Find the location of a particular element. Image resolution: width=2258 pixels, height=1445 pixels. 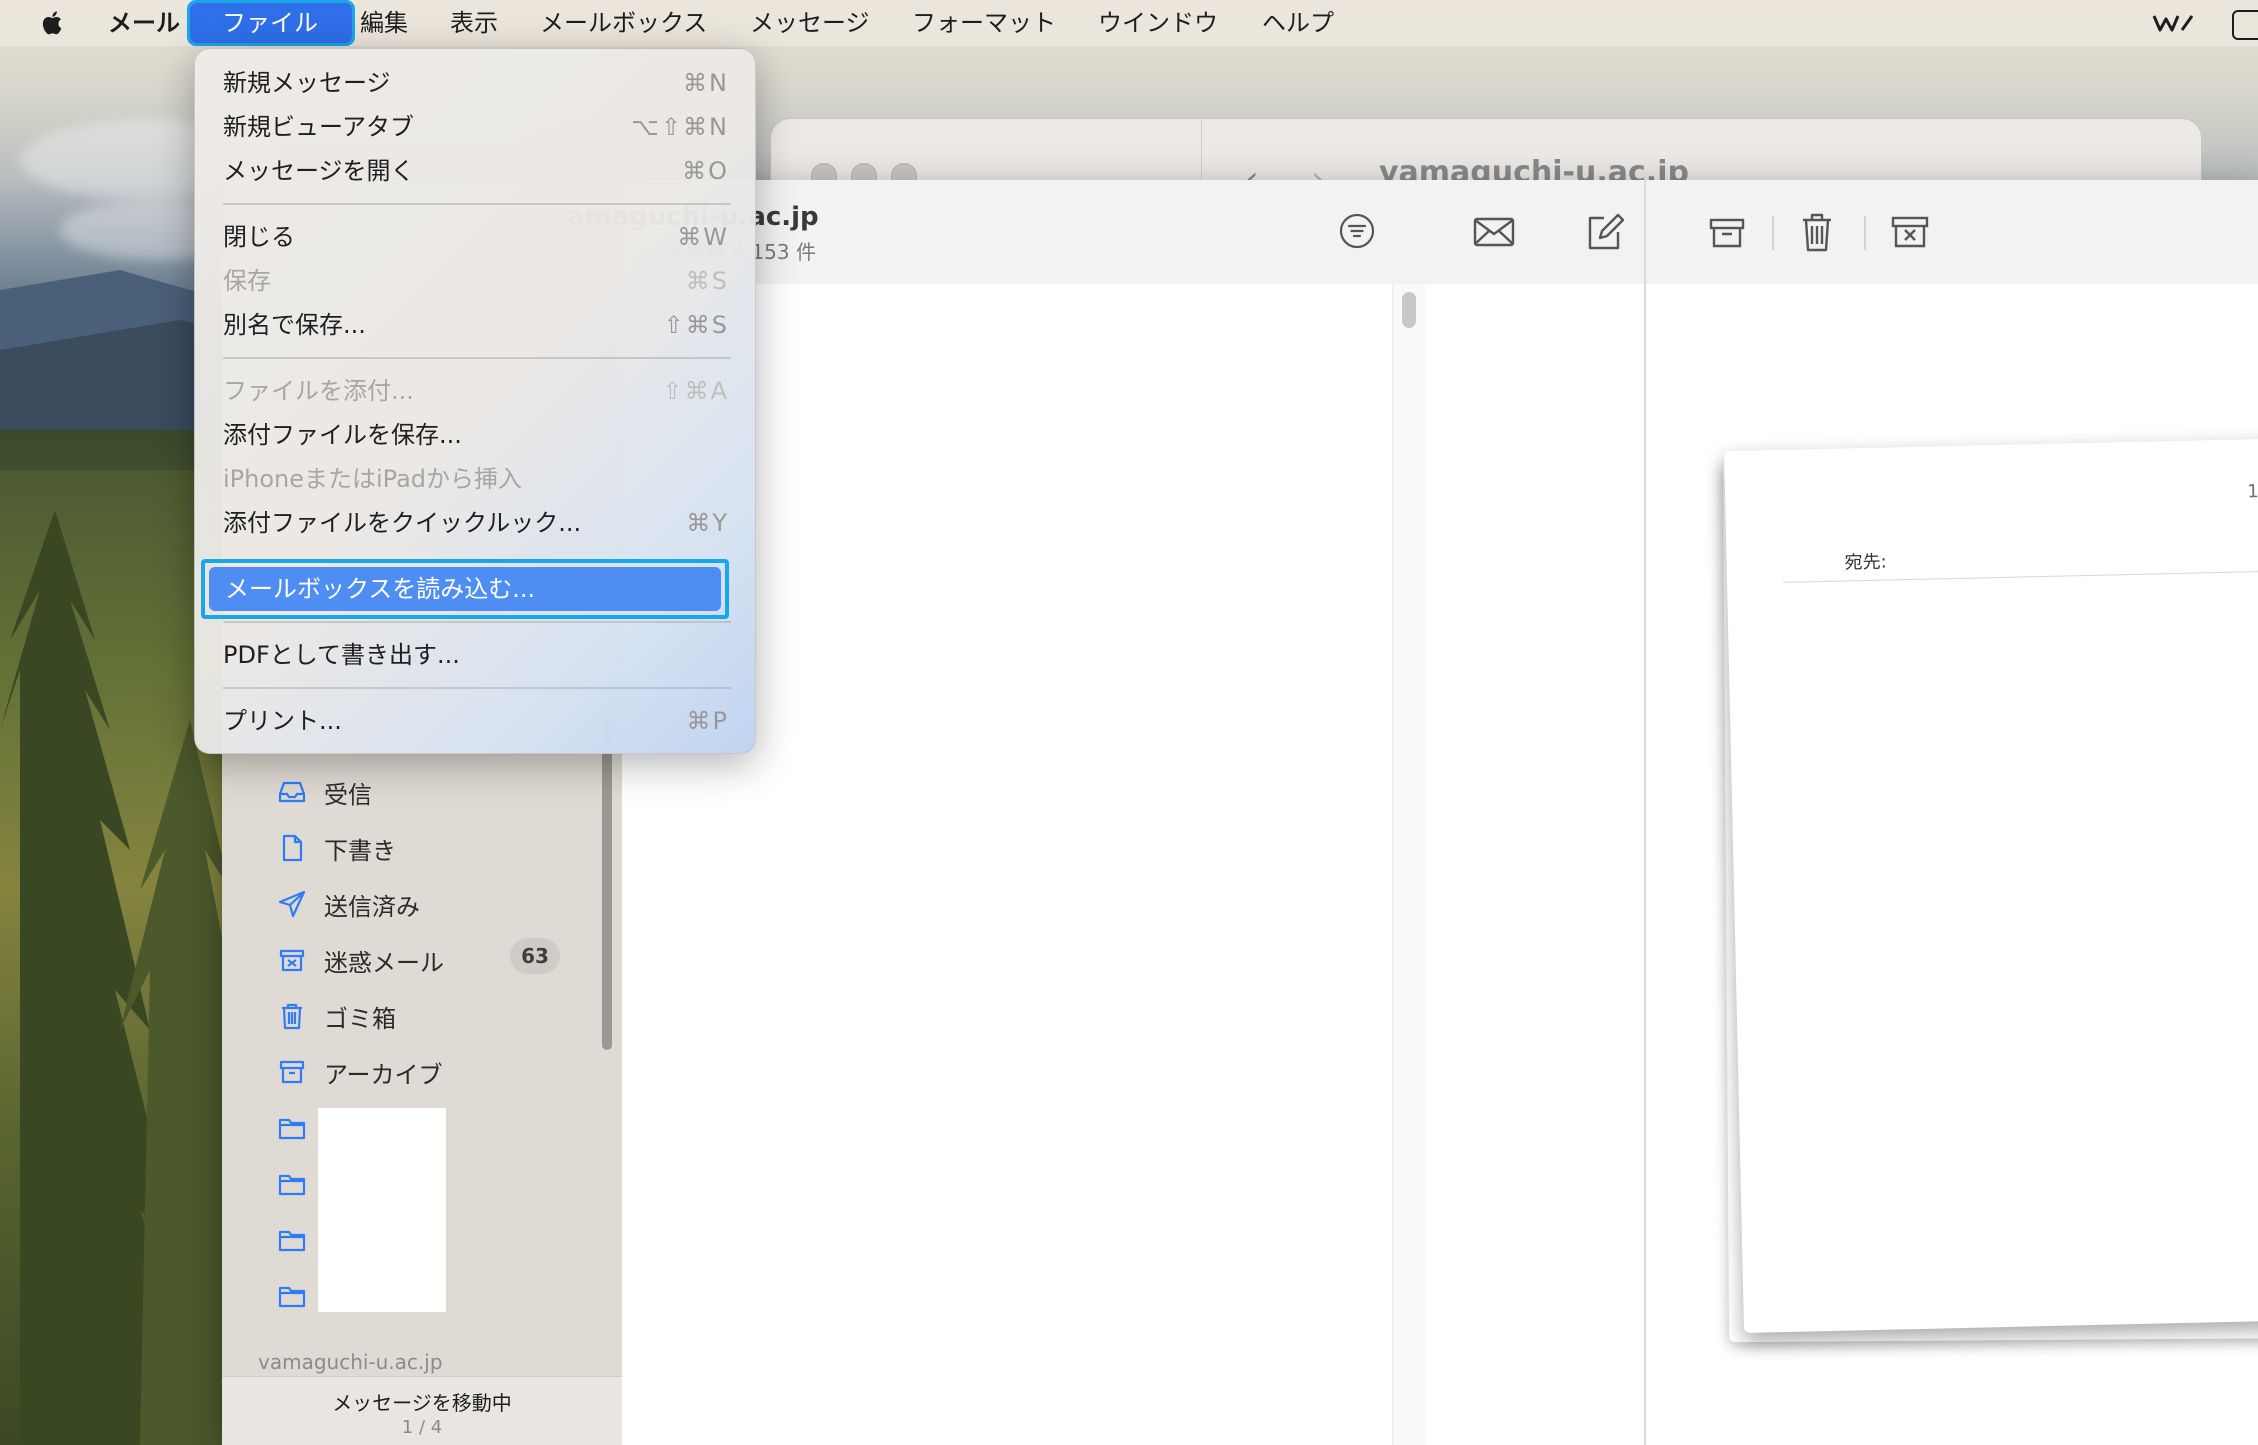

message-sheet: 13:48 宛先: is located at coordinates (1991, 885).